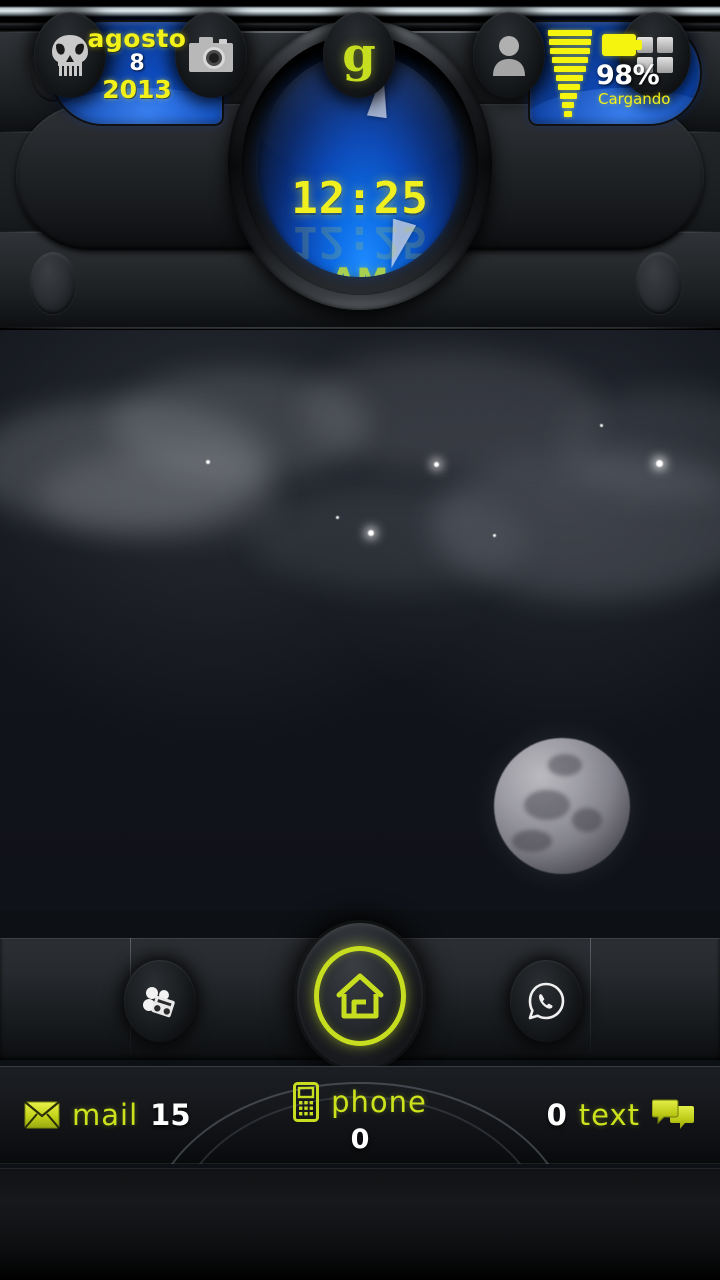  What do you see at coordinates (590, 999) in the screenshot?
I see `dock-divider` at bounding box center [590, 999].